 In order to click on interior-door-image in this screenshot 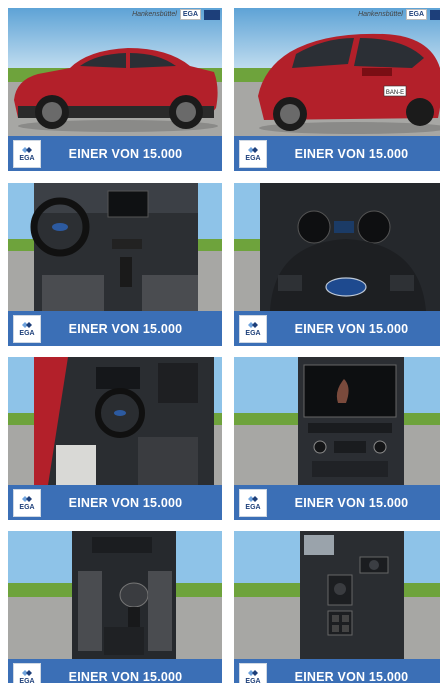, I will do `click(124, 421)`.